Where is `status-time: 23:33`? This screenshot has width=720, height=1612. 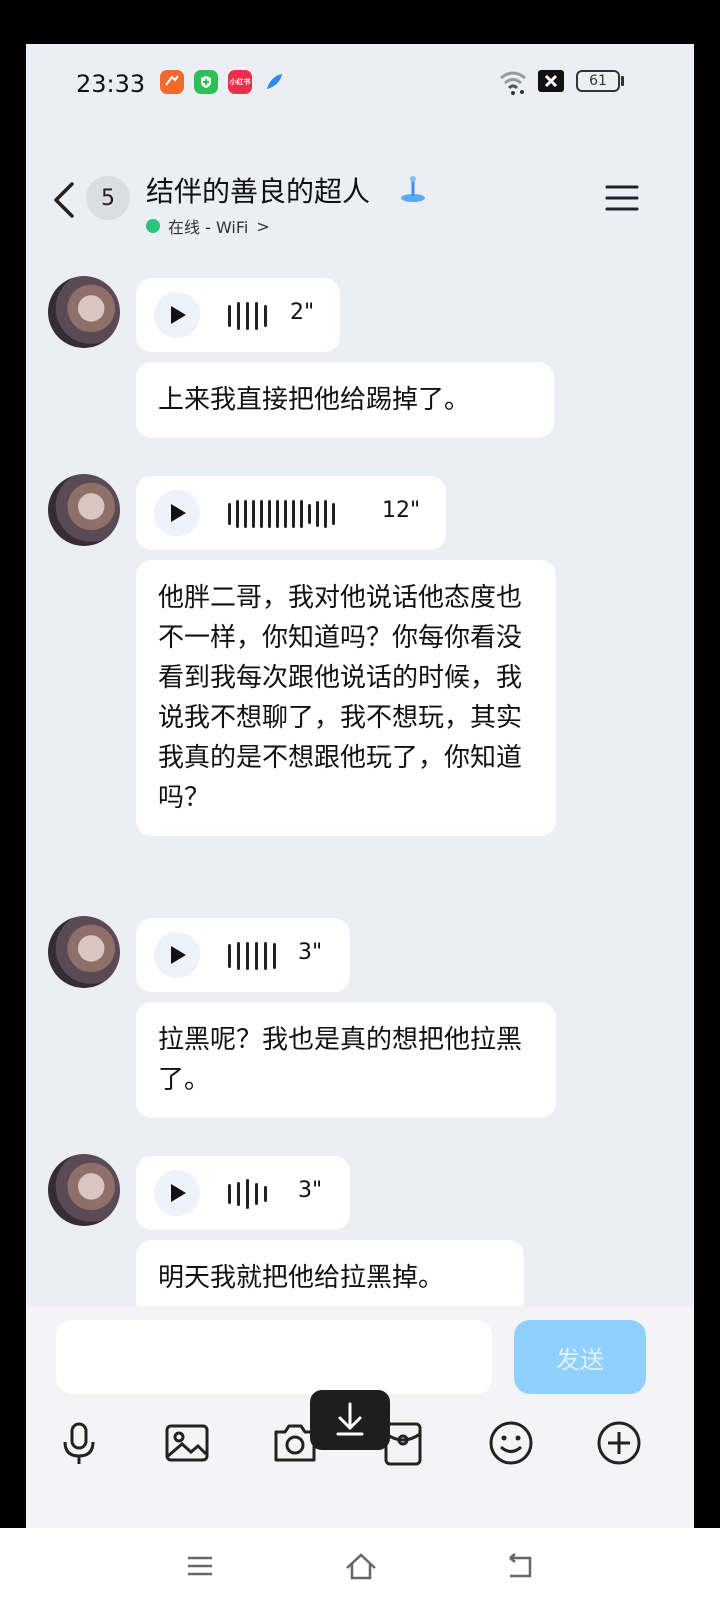
status-time: 23:33 is located at coordinates (111, 84).